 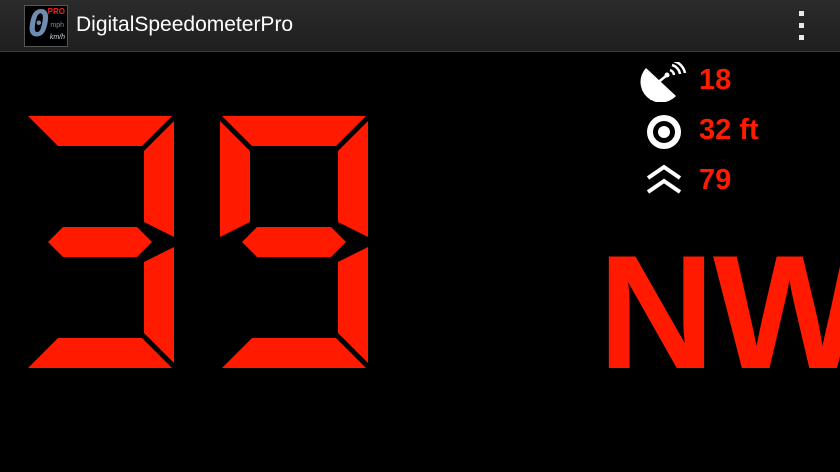 I want to click on app-logo-icon: 0 PRO mph km/h, so click(x=46, y=26).